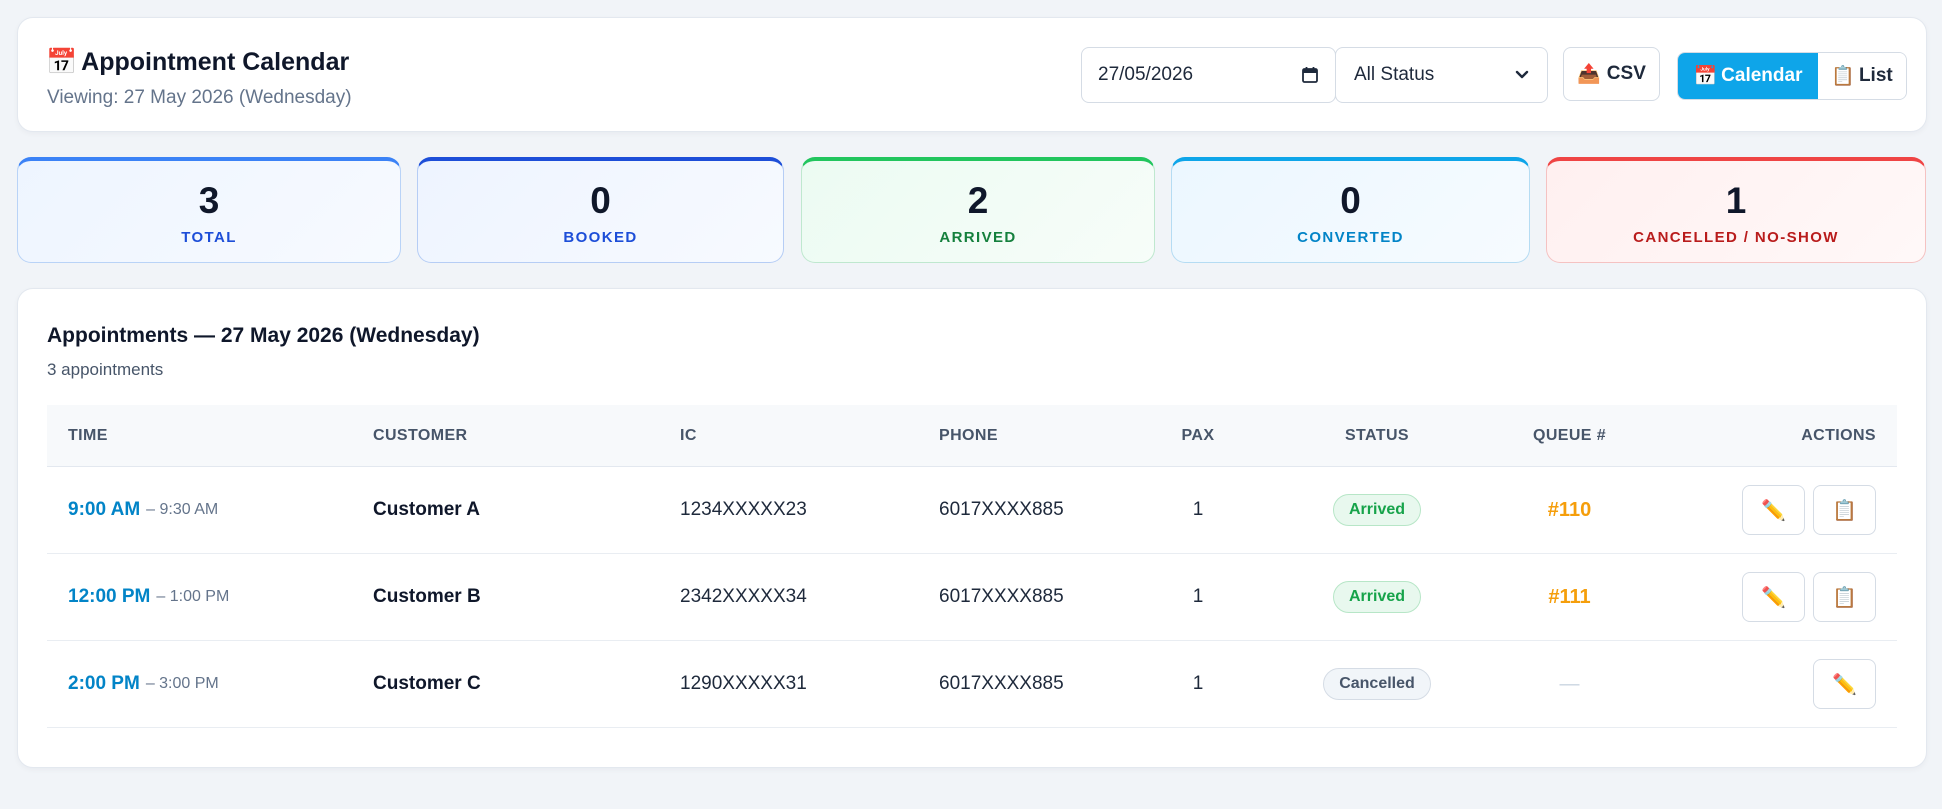 This screenshot has height=809, width=1942. Describe the element at coordinates (1875, 75) in the screenshot. I see `list-view-label: List` at that location.